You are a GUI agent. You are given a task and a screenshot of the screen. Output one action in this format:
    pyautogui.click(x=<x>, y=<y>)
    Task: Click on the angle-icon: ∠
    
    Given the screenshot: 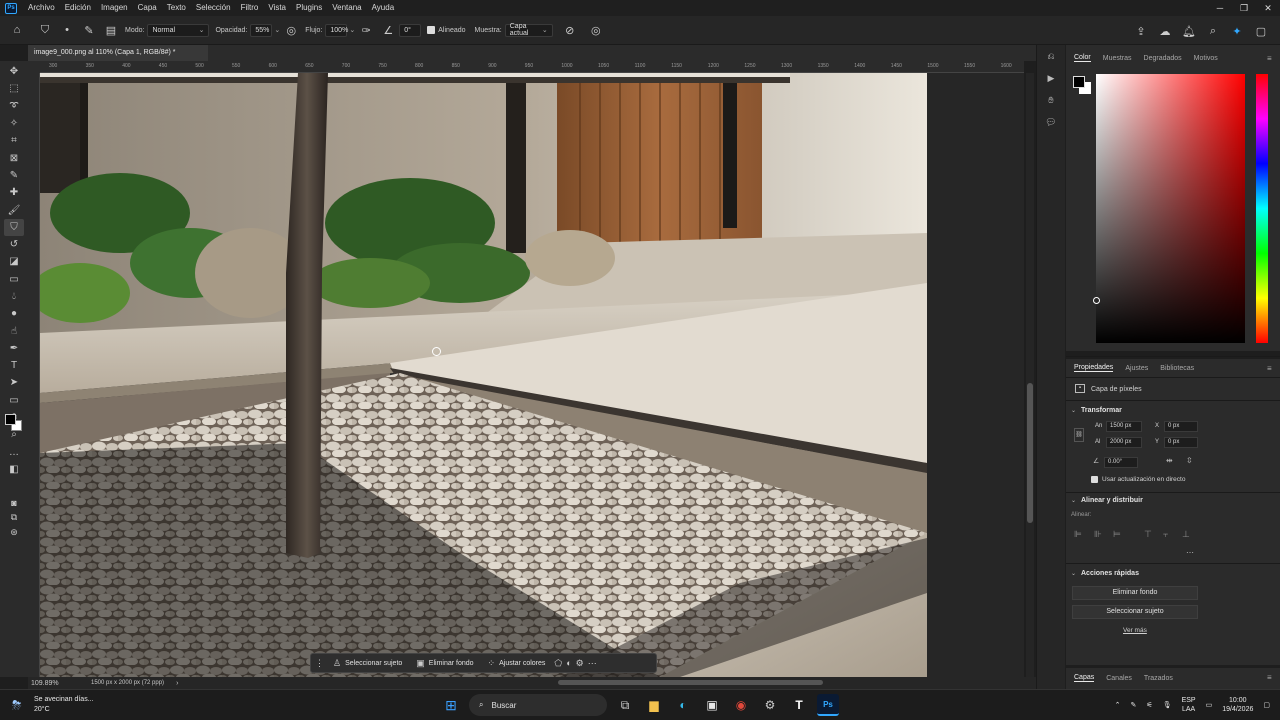 What is the action you would take?
    pyautogui.click(x=388, y=30)
    